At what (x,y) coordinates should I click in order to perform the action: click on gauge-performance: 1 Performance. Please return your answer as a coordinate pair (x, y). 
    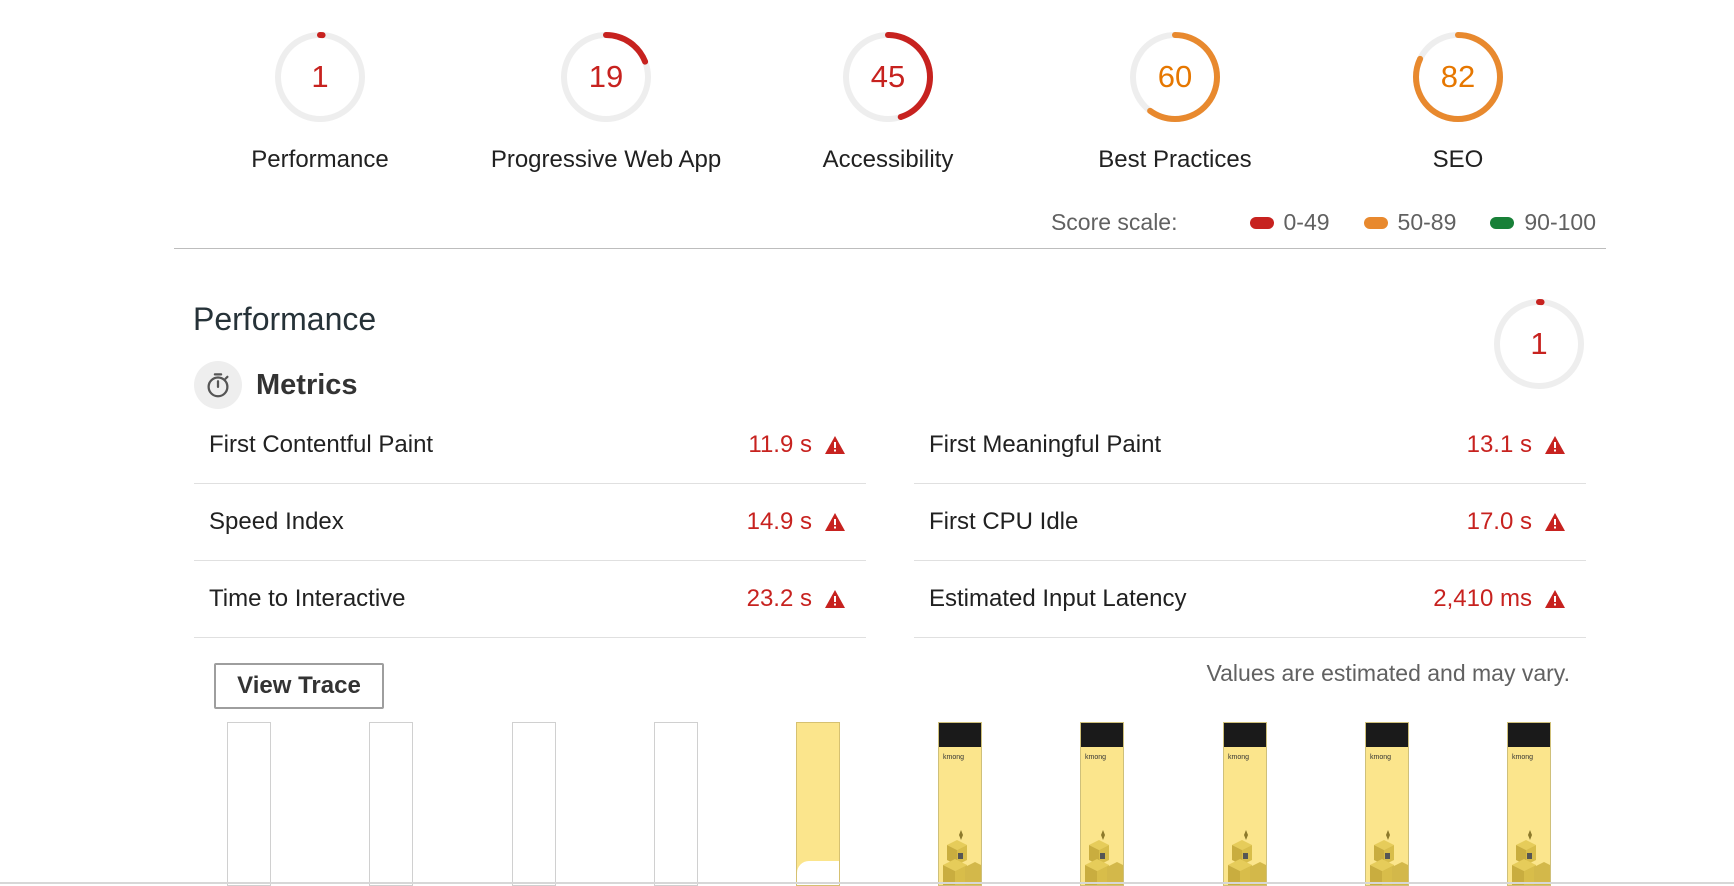
    Looking at the image, I should click on (320, 102).